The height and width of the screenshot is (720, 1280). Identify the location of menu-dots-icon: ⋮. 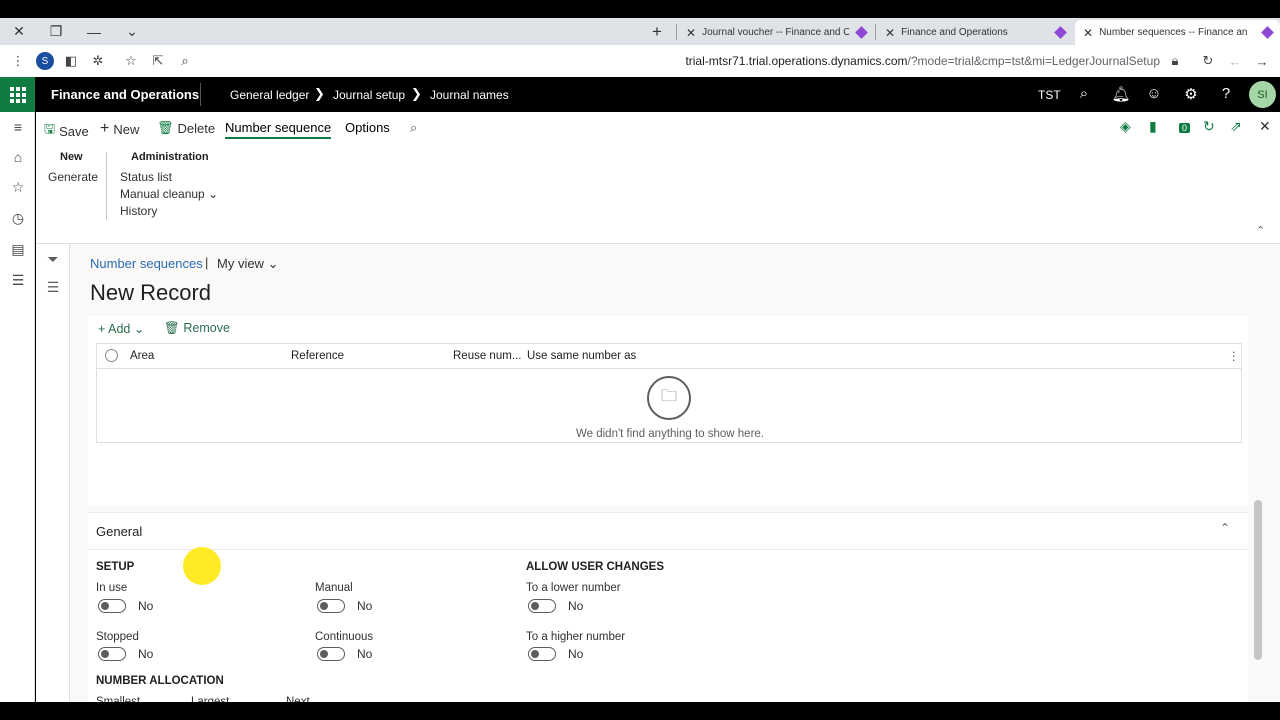
(18, 61).